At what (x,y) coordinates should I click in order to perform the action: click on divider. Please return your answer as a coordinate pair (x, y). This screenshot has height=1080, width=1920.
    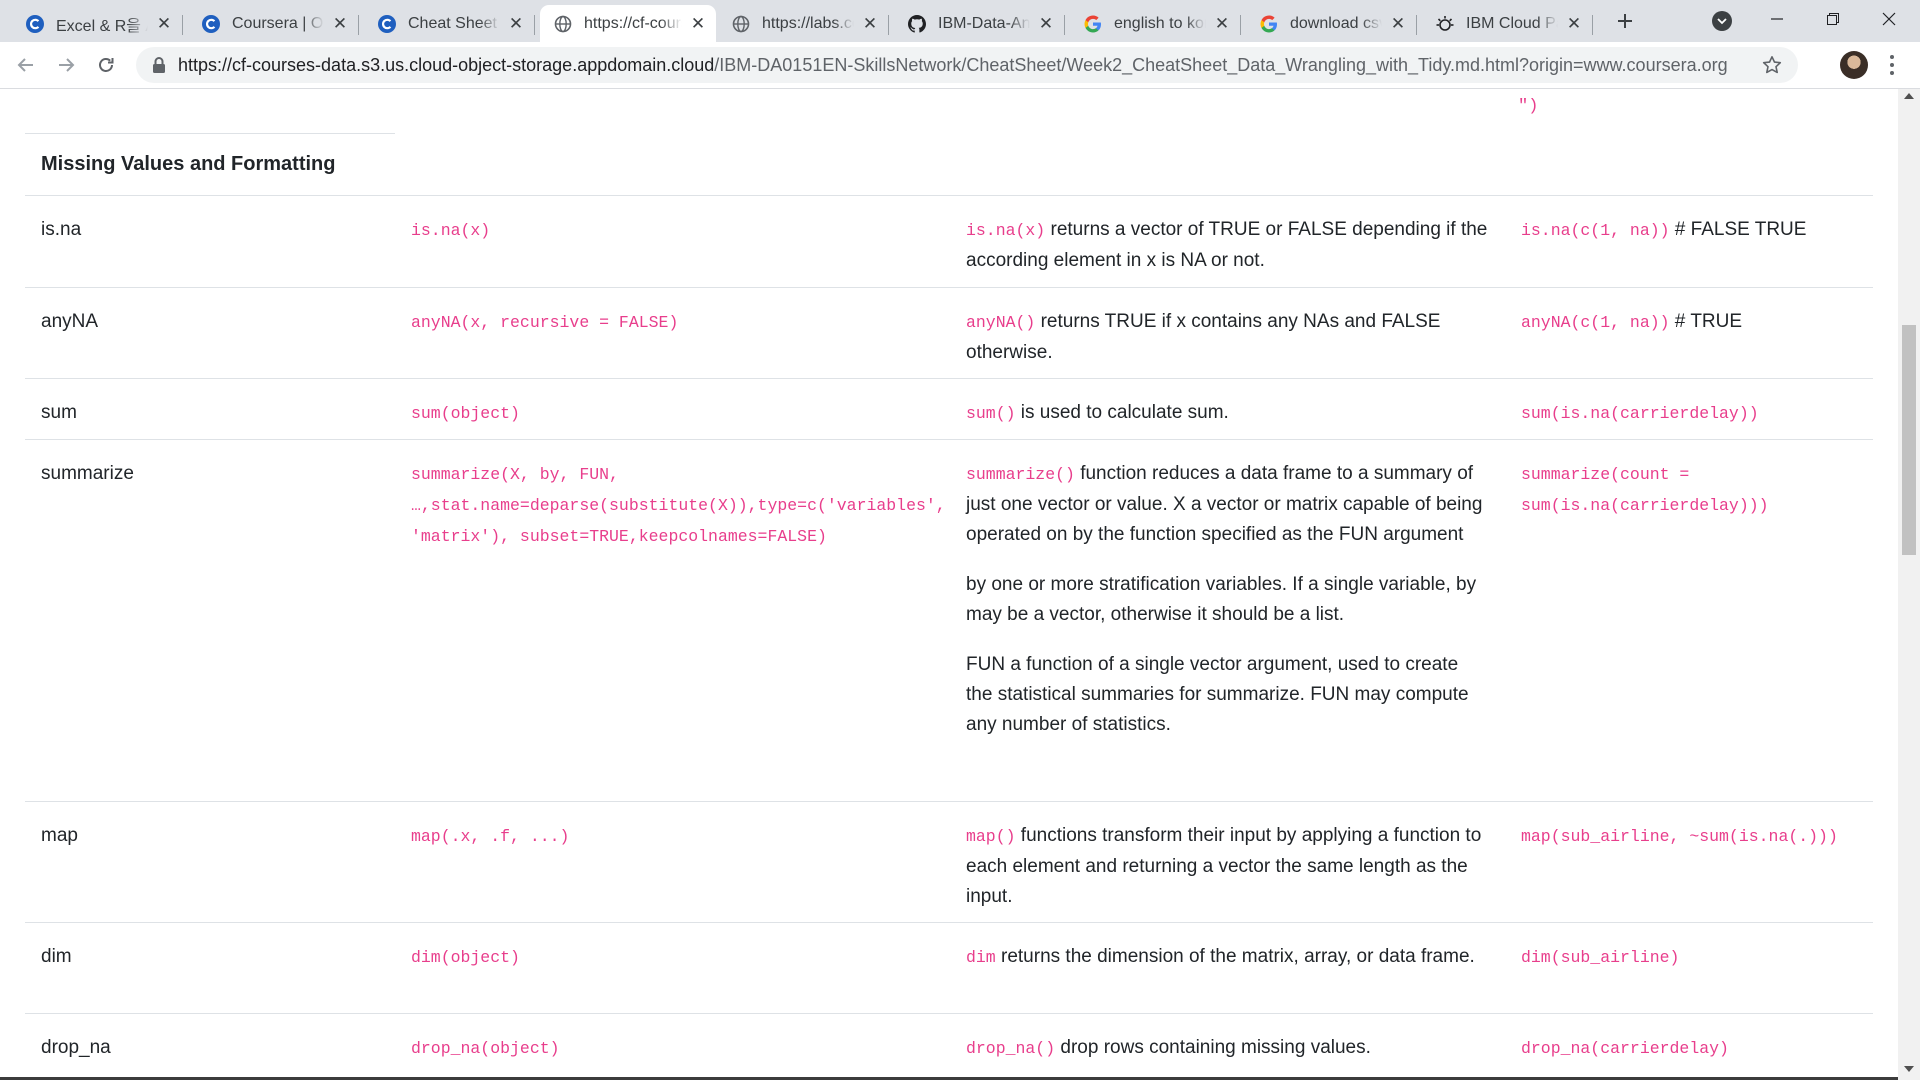
    Looking at the image, I should click on (210, 133).